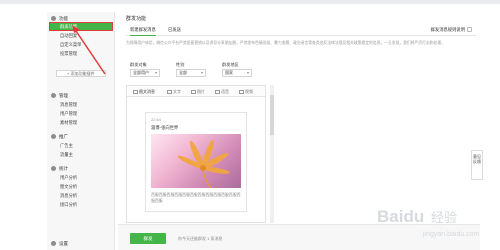  Describe the element at coordinates (135, 91) in the screenshot. I see `article-icon` at that location.